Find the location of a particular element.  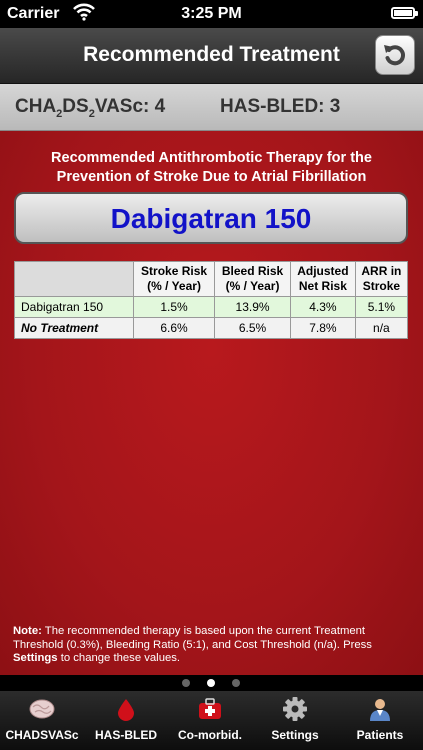

tab-chadsvasc: CHADSVASc is located at coordinates (42, 720).